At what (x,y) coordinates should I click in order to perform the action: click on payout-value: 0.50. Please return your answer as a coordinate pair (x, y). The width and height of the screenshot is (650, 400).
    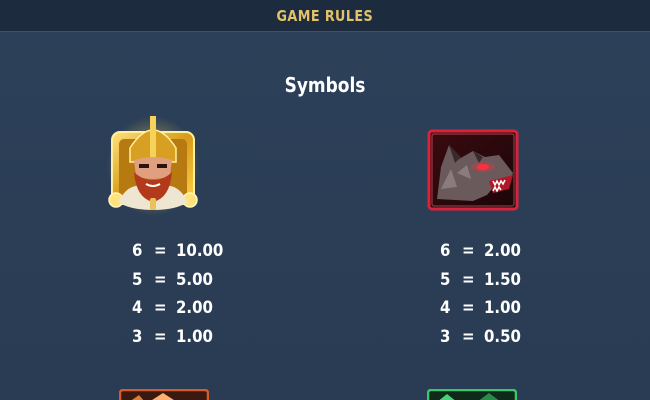
    Looking at the image, I should click on (502, 337).